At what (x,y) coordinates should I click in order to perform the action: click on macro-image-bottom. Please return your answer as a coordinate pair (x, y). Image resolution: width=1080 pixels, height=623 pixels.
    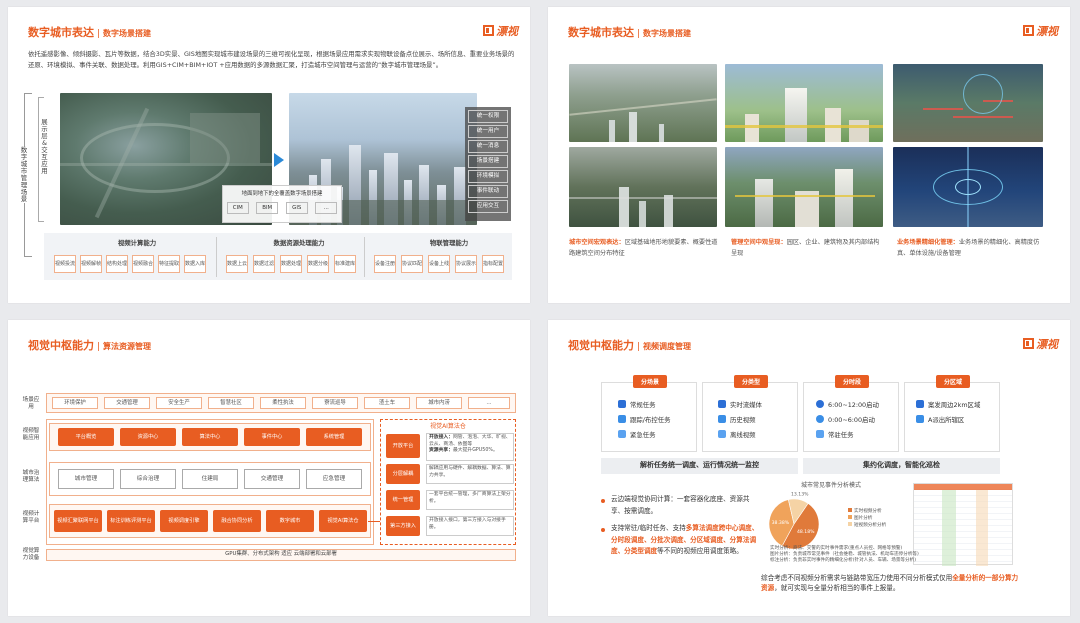
    Looking at the image, I should click on (643, 187).